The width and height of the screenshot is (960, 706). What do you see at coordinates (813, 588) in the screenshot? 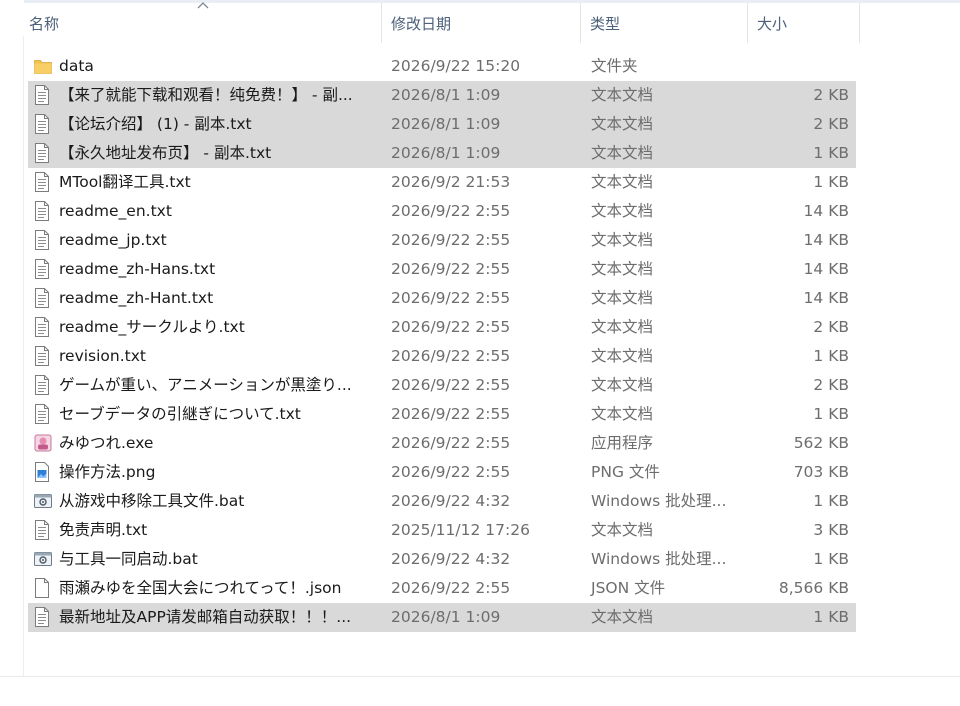
I see `file-size: 8,566 KB` at bounding box center [813, 588].